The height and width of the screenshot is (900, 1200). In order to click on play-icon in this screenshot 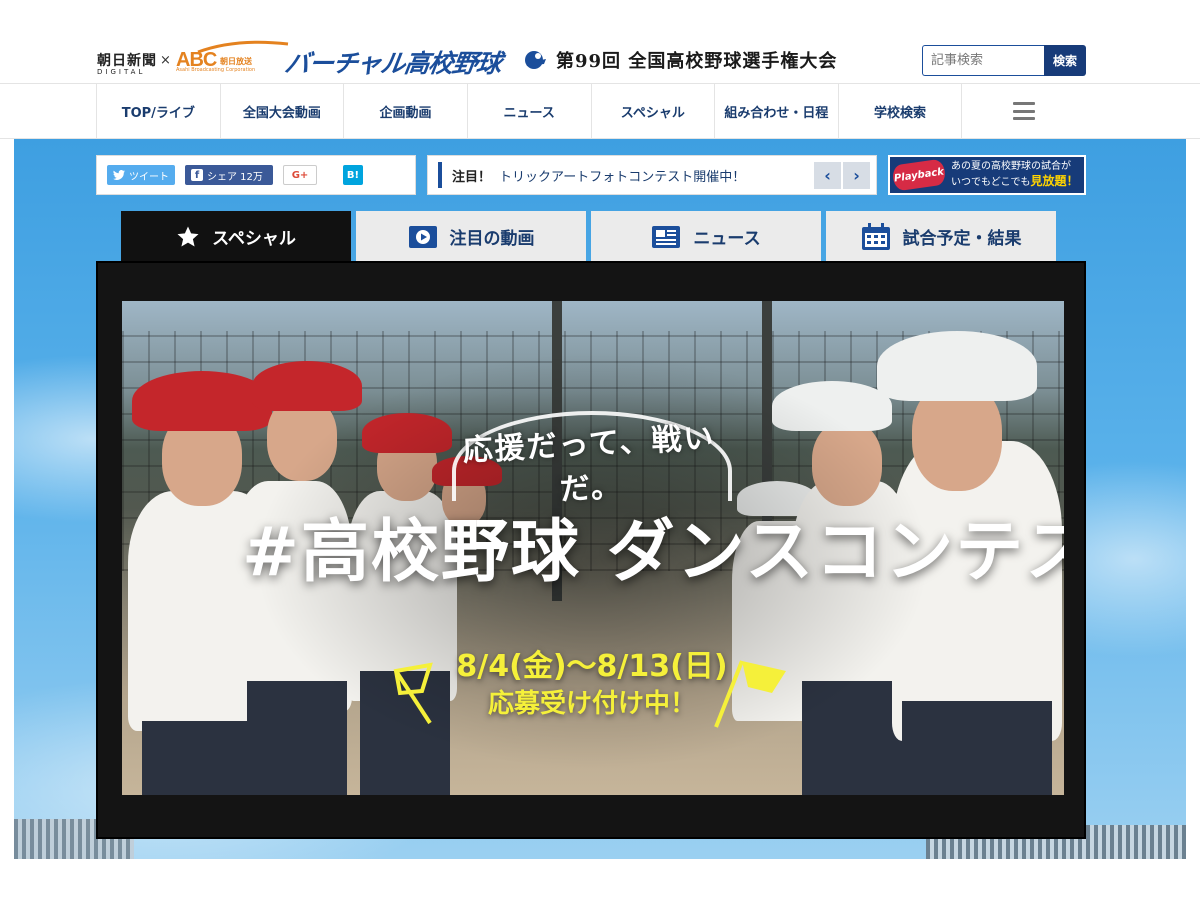, I will do `click(422, 236)`.